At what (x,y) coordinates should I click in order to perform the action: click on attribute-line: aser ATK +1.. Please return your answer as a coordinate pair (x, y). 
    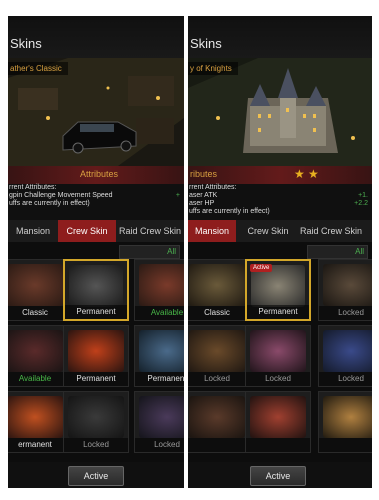
    Looking at the image, I should click on (280, 196).